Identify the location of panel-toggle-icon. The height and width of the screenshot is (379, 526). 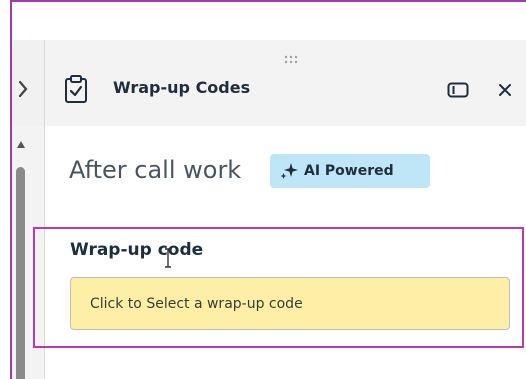
(458, 90).